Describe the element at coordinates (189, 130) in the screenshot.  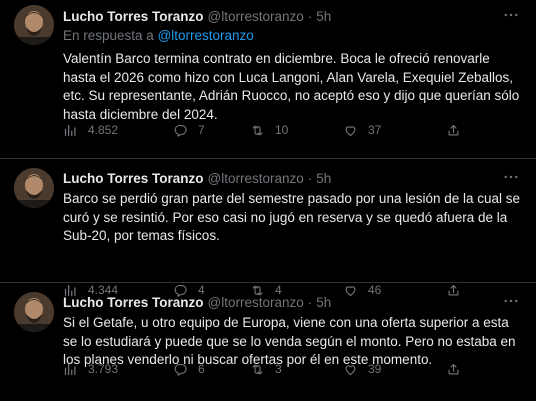
I see `reply-button: 7` at that location.